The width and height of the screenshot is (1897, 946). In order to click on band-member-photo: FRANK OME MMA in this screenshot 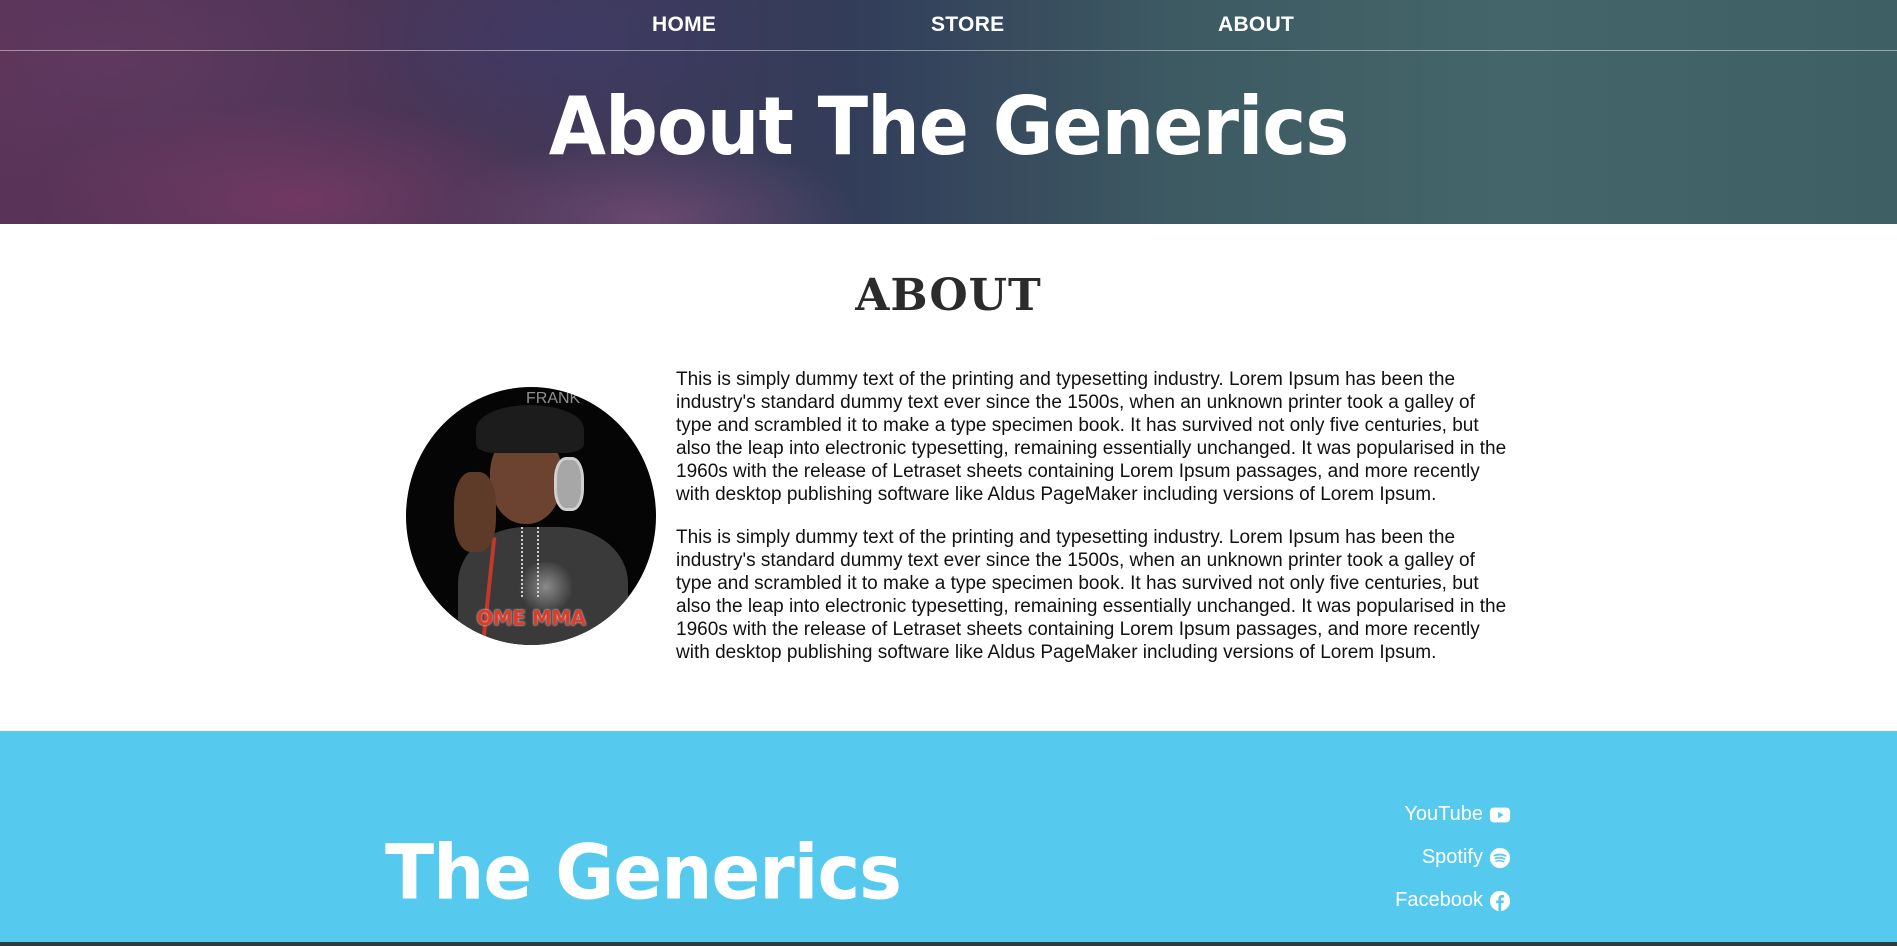, I will do `click(531, 516)`.